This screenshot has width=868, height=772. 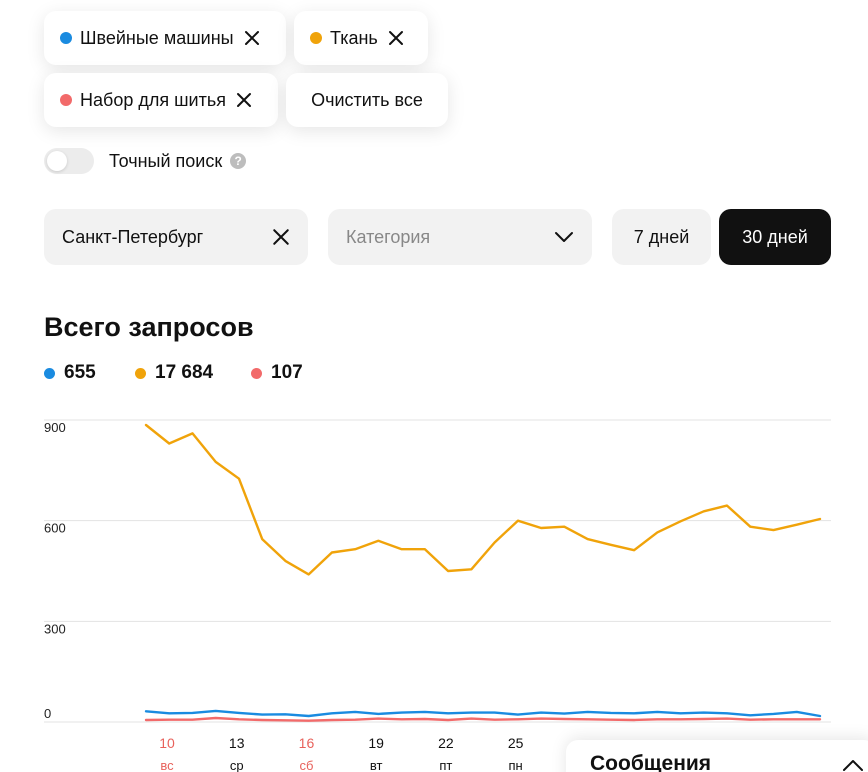 I want to click on x-tick-weekday: пн, so click(x=516, y=765).